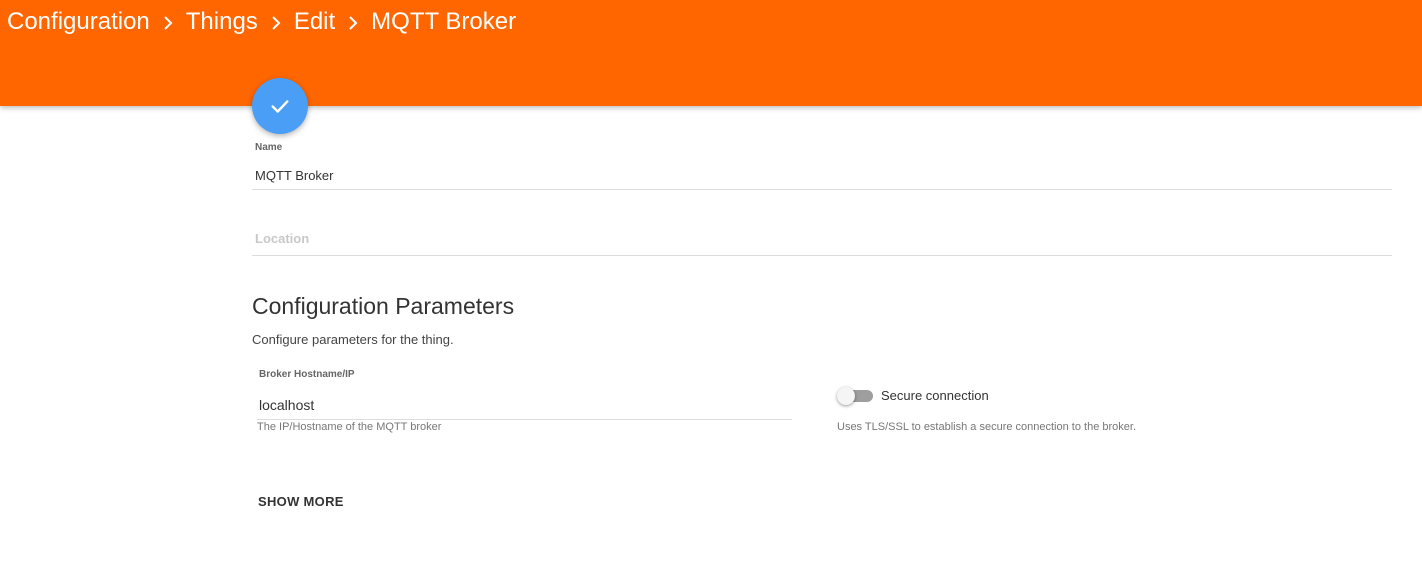 The image size is (1422, 573). I want to click on location-input: Location, so click(282, 238).